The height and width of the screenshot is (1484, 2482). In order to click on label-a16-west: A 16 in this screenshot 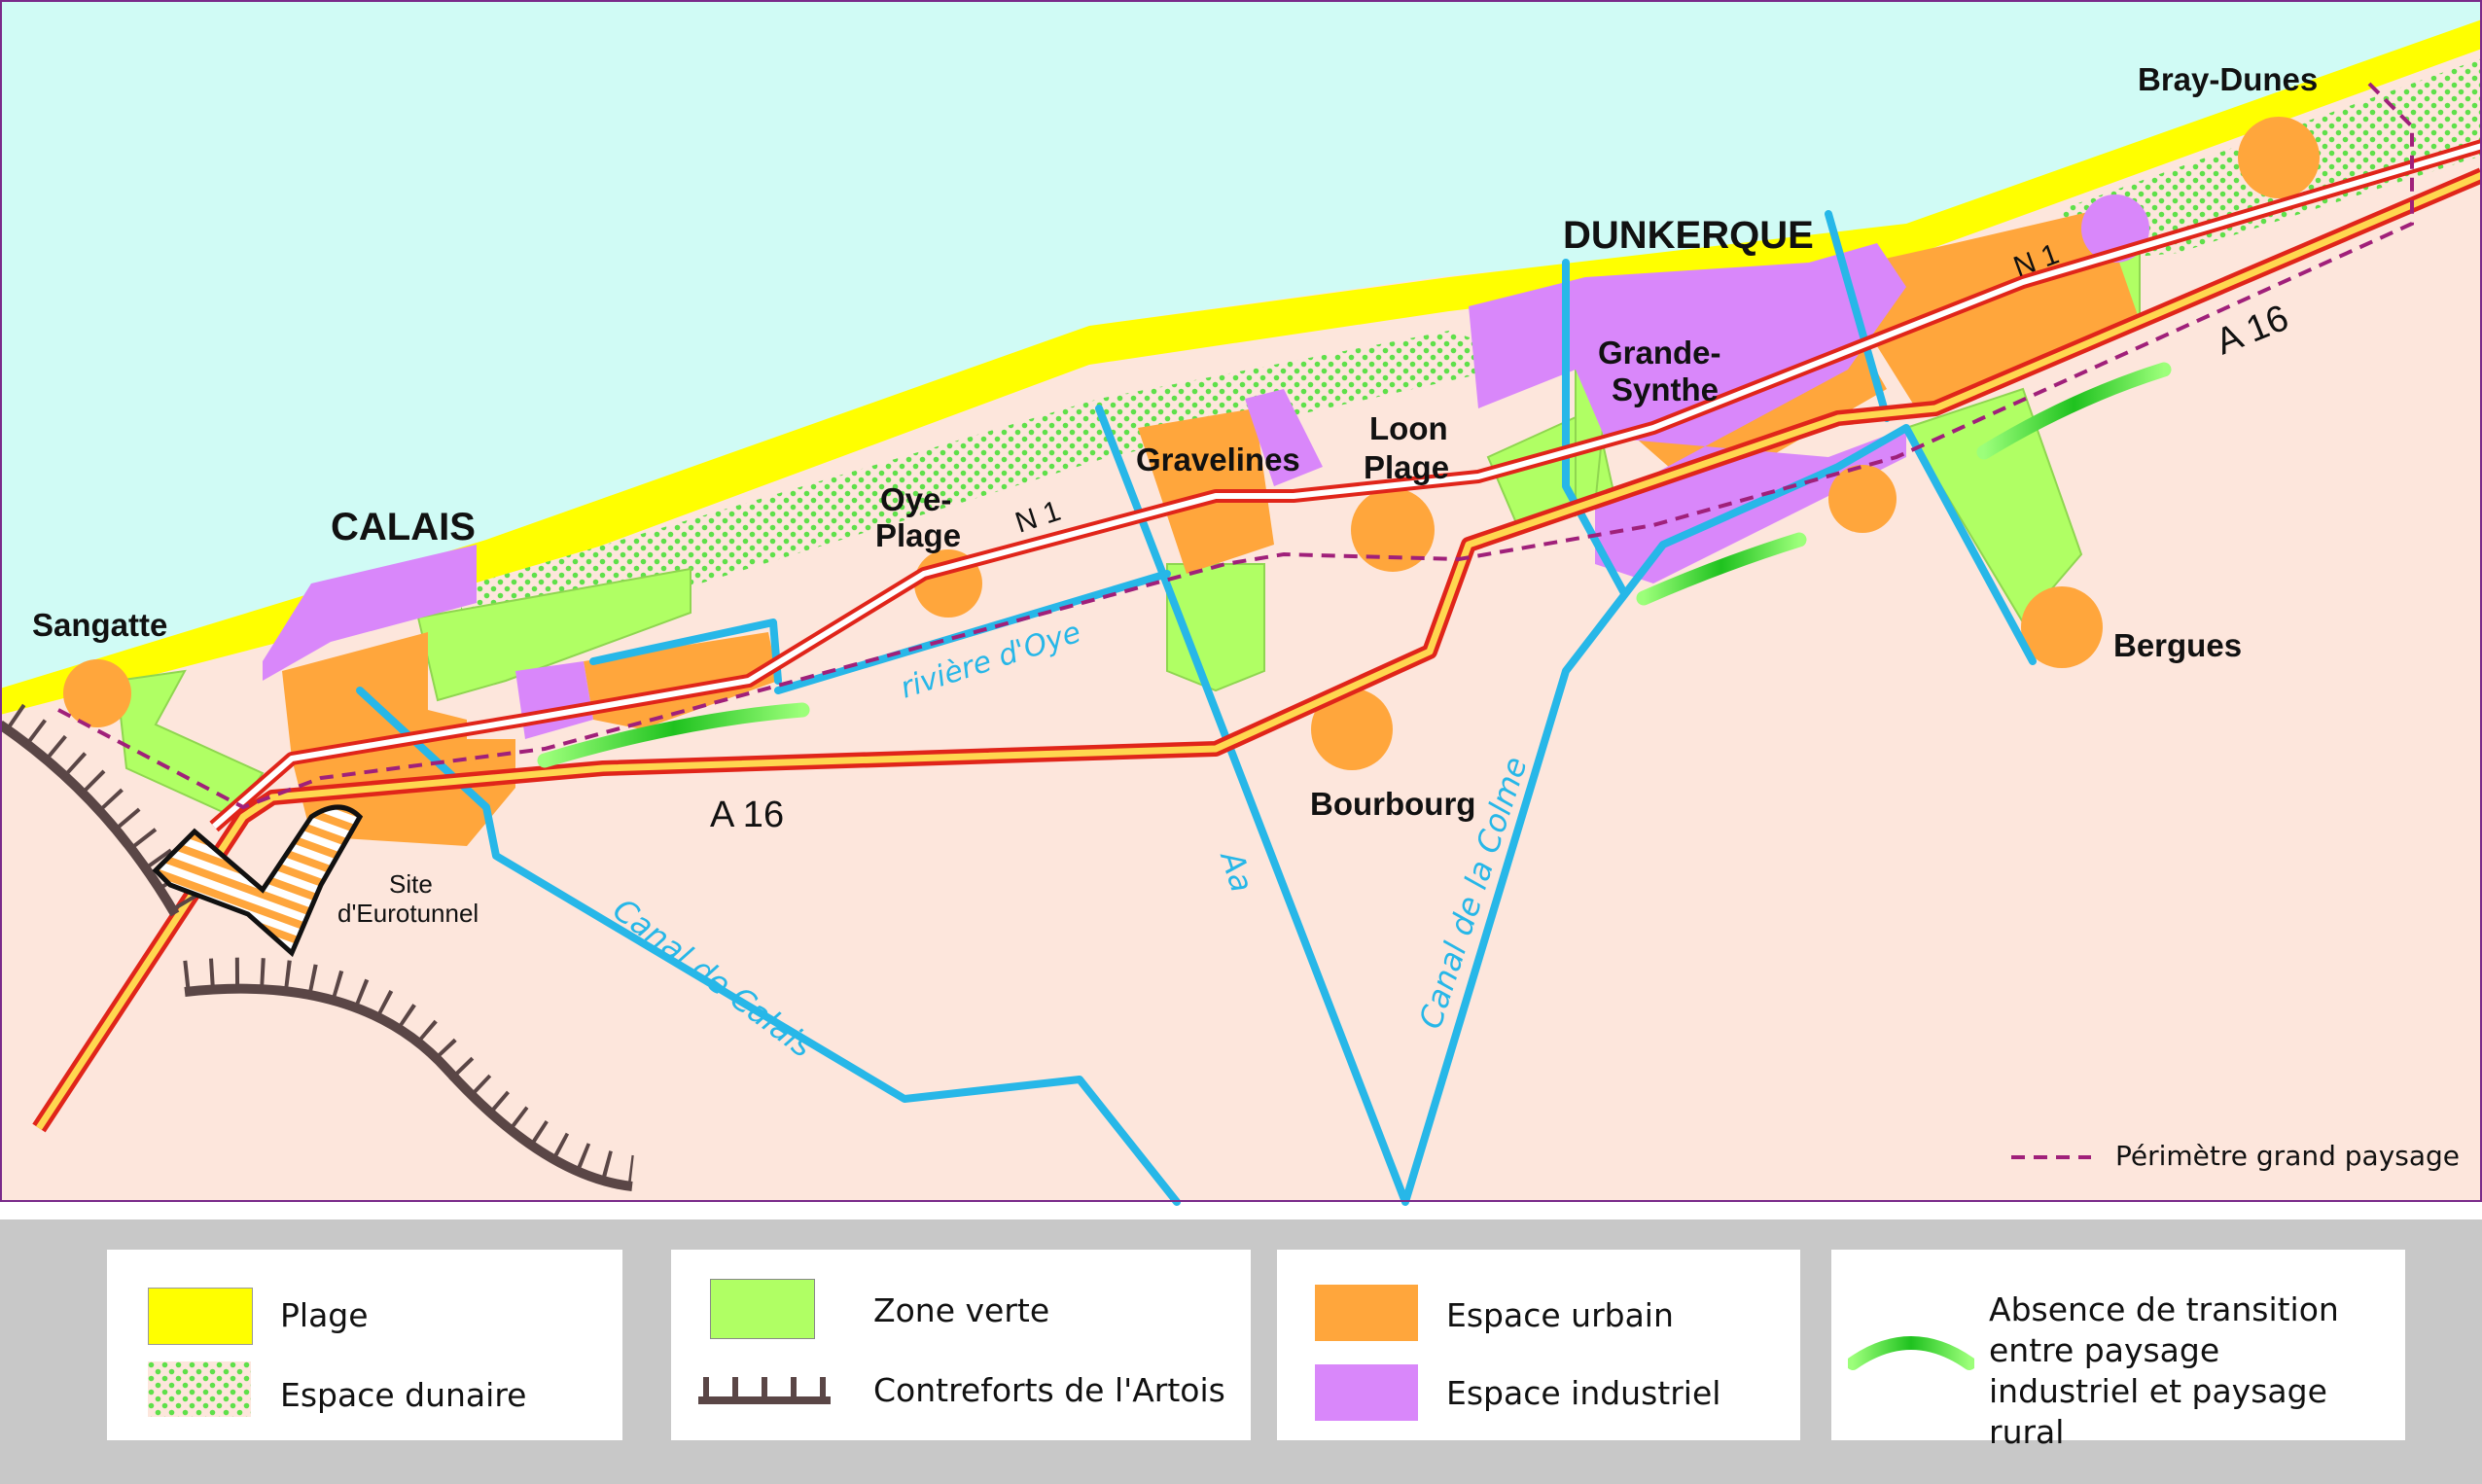, I will do `click(747, 815)`.